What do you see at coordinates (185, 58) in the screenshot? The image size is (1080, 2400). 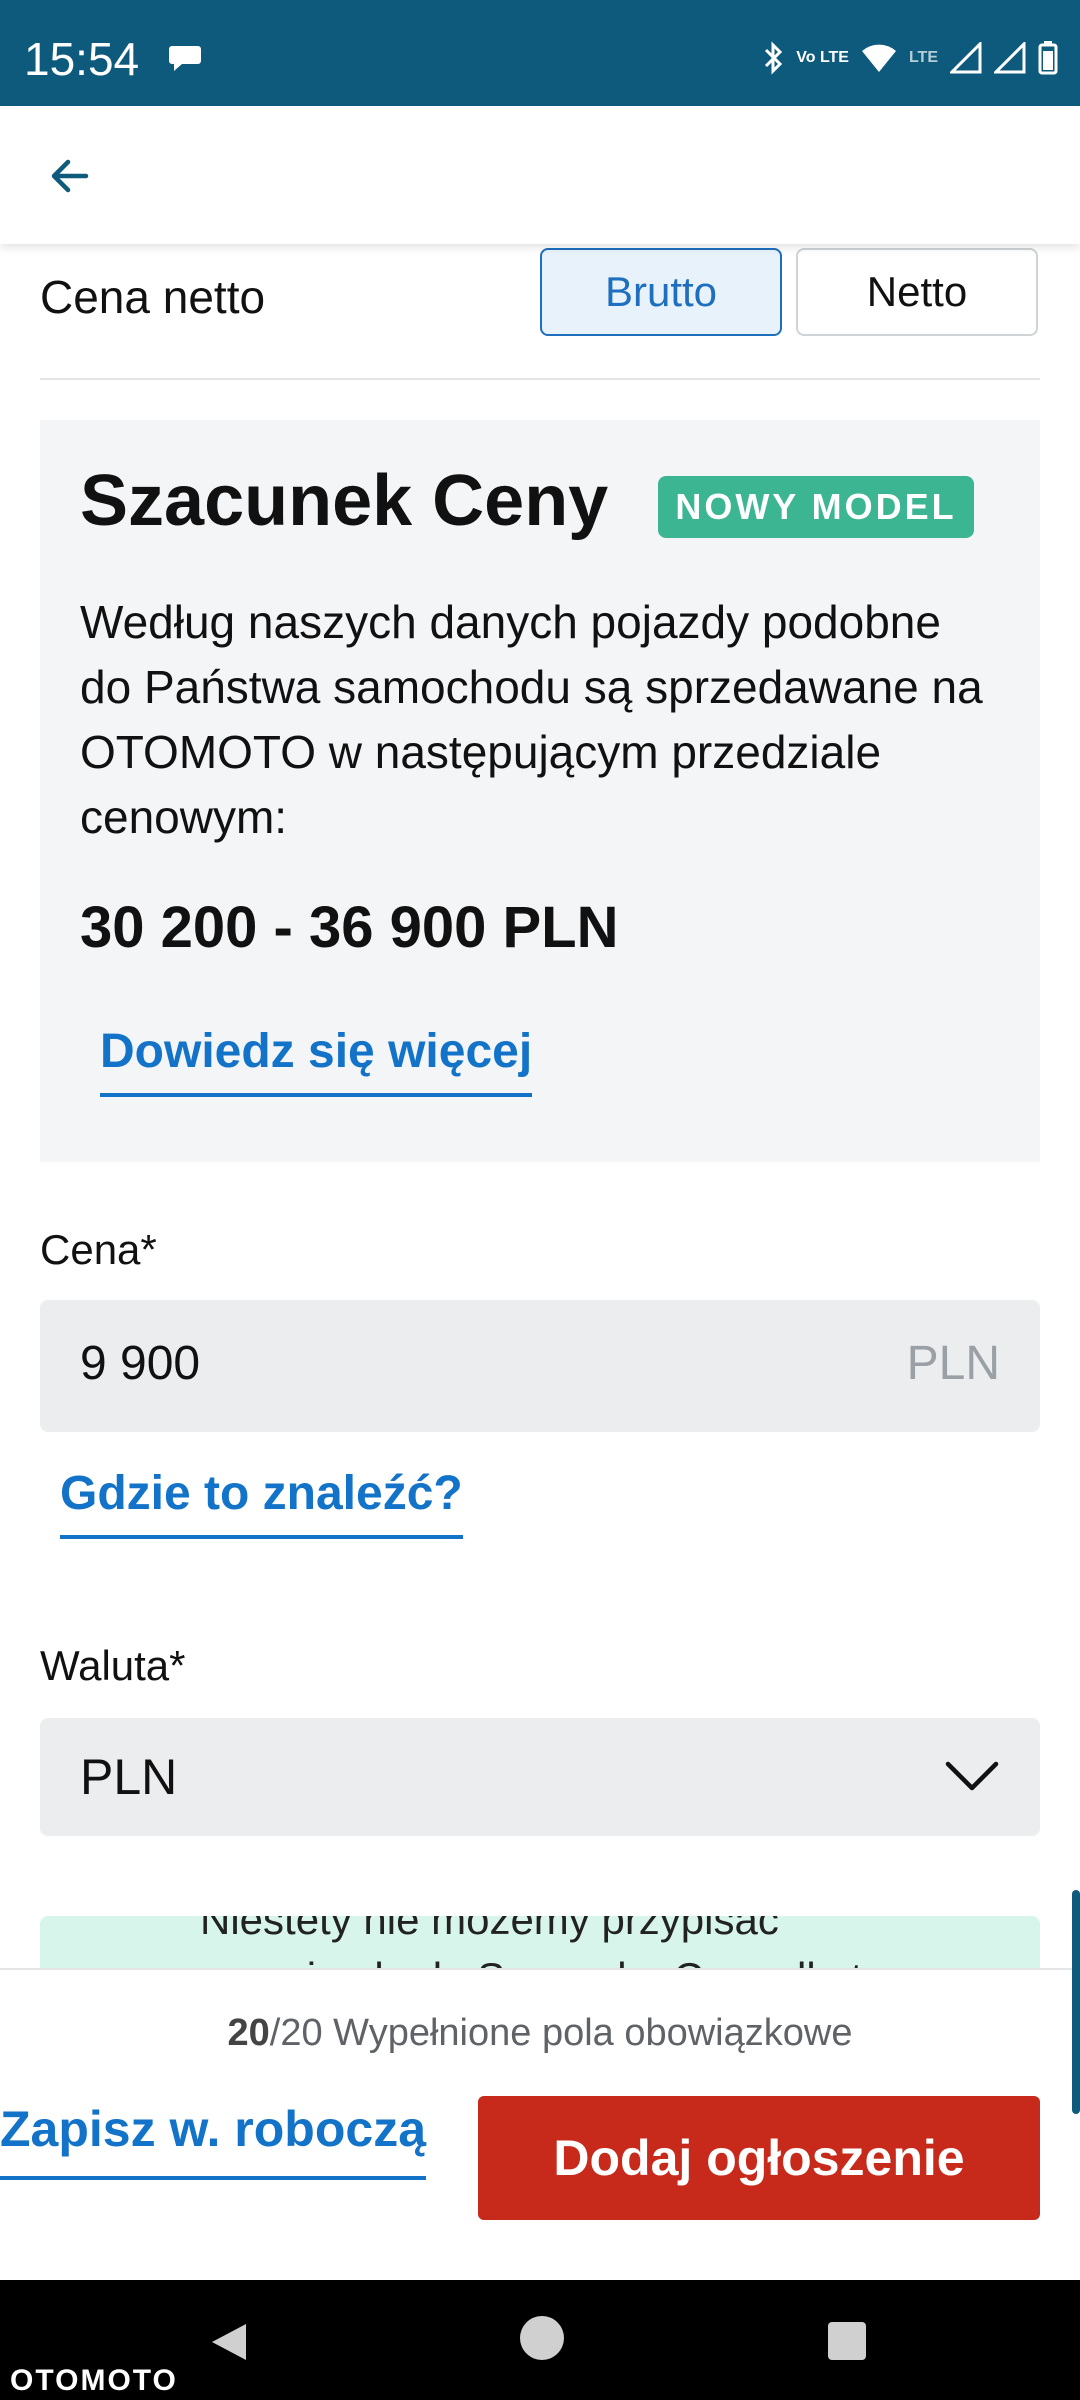 I see `chat-bubble-icon` at bounding box center [185, 58].